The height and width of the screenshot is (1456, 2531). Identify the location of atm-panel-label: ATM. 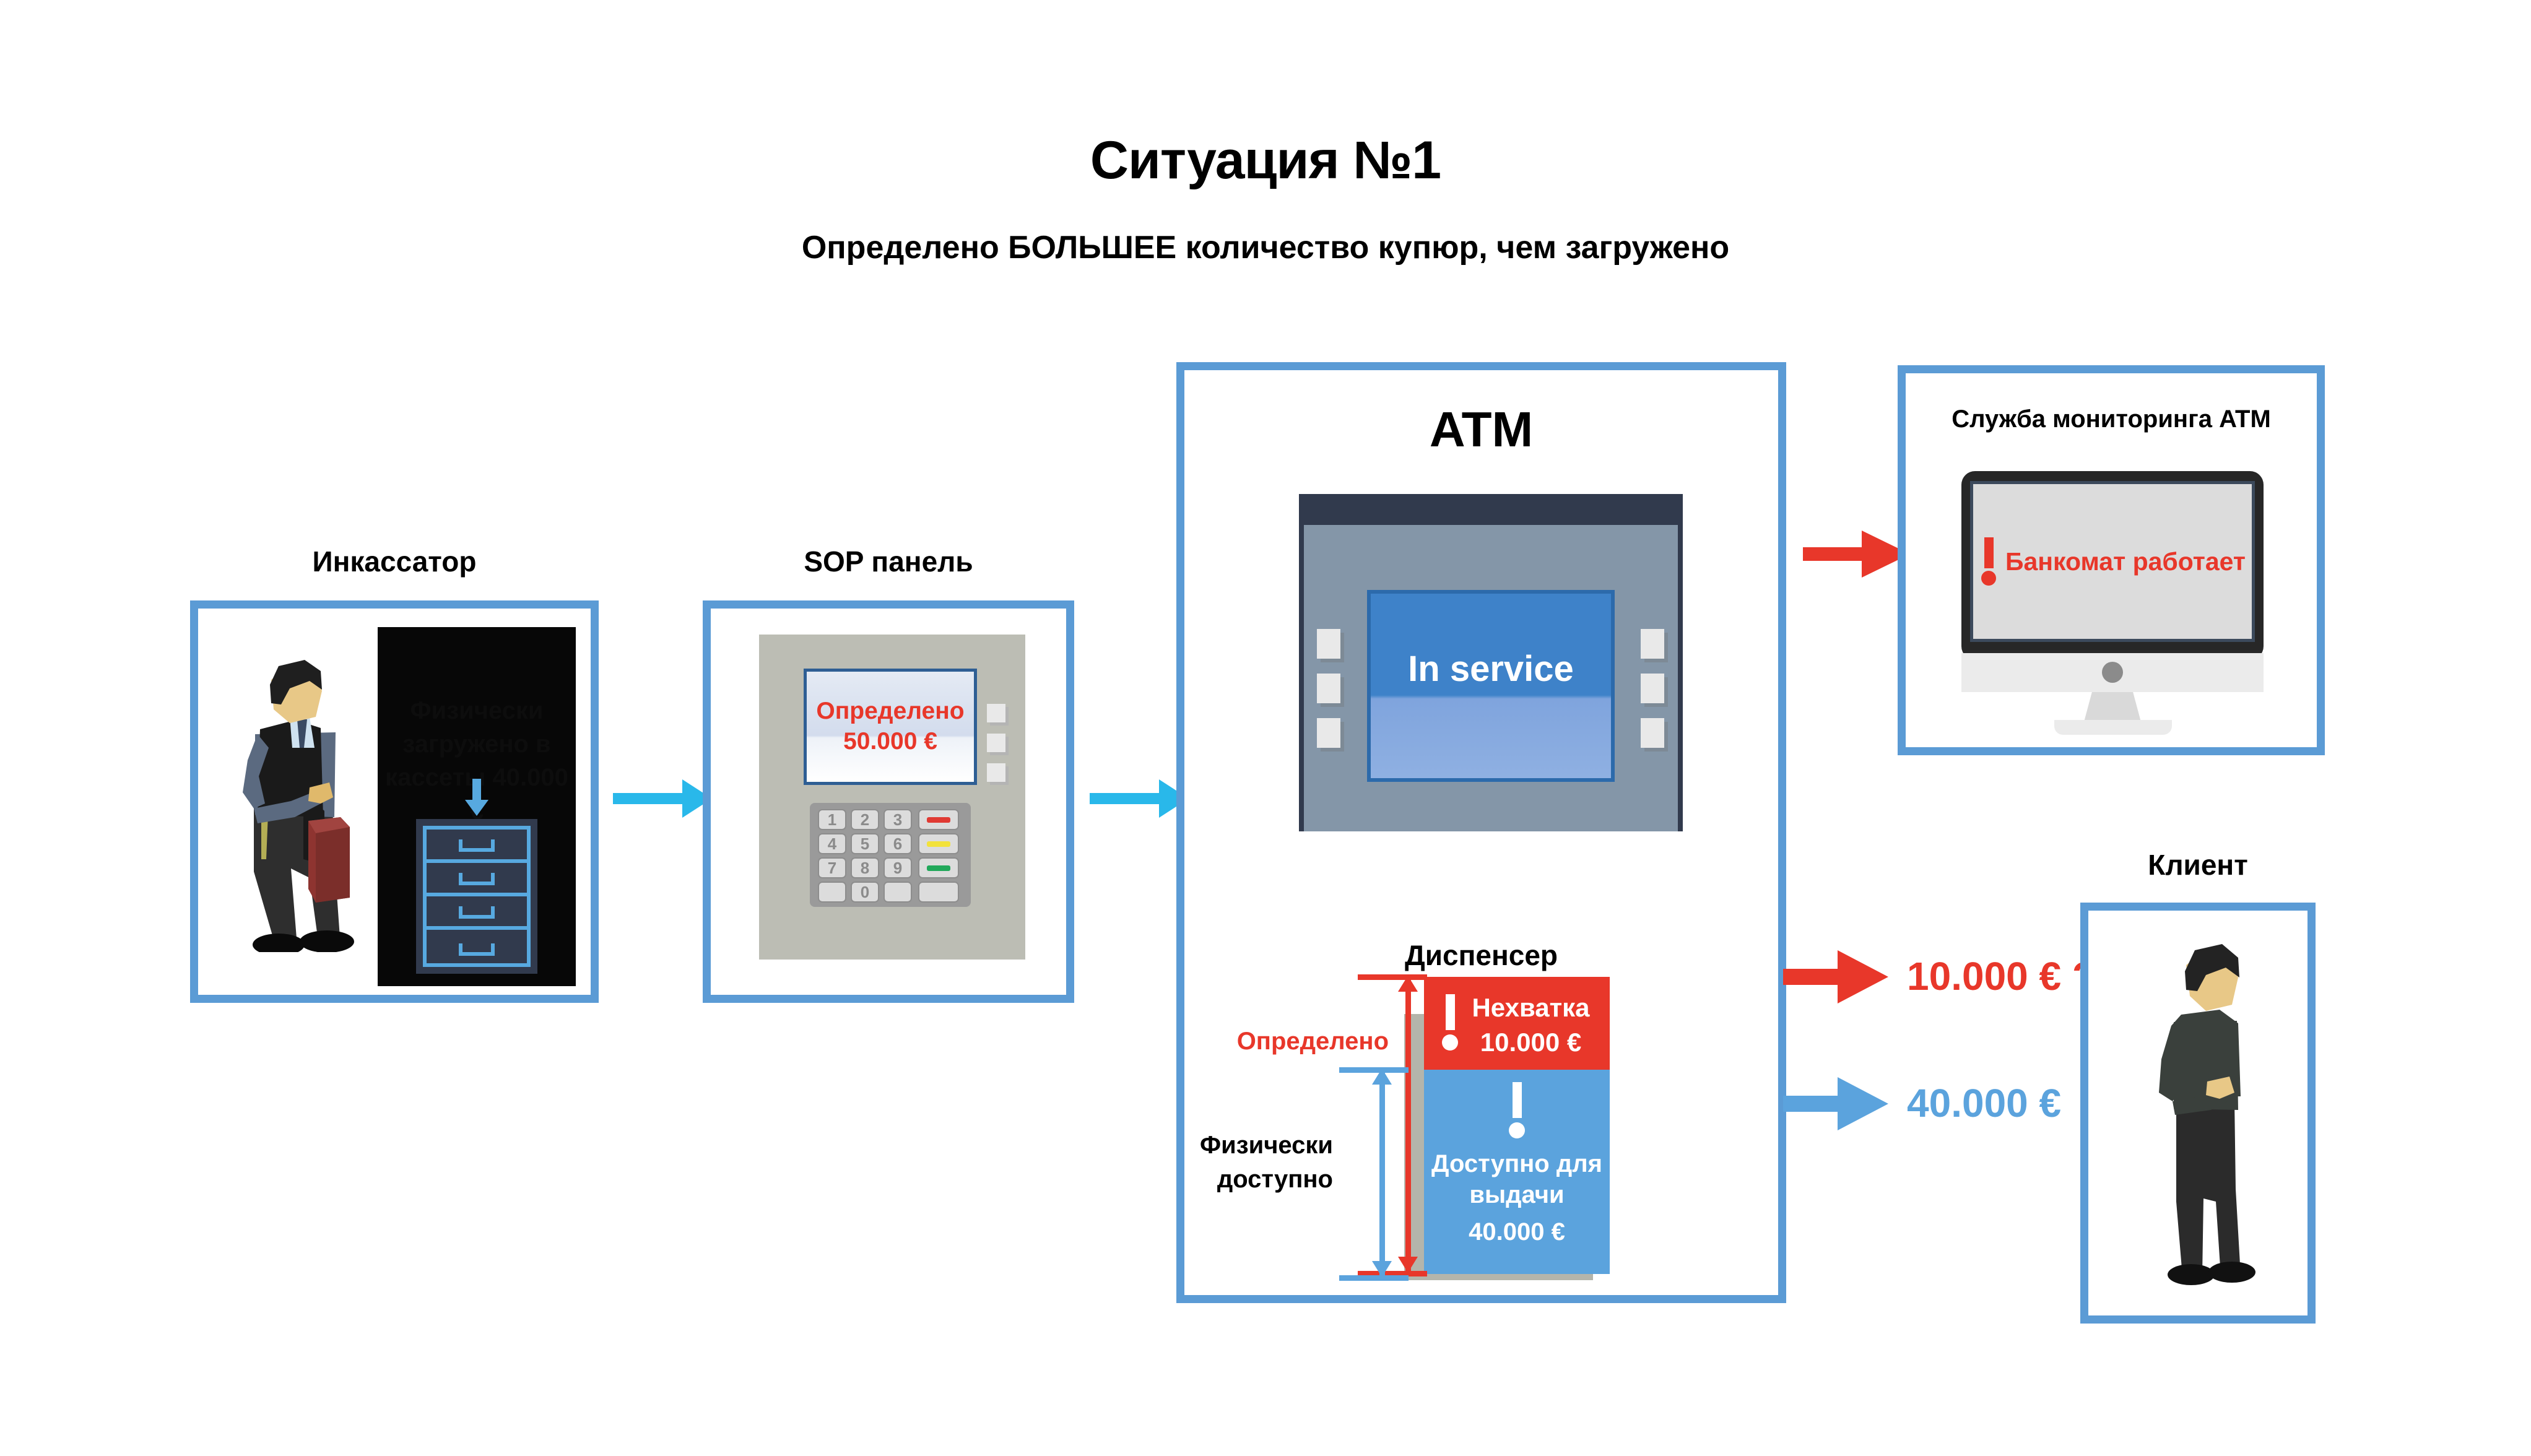
(1481, 430).